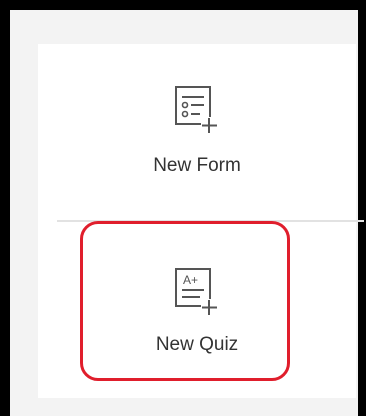 This screenshot has height=416, width=366. I want to click on new-form-label: New Form, so click(197, 165).